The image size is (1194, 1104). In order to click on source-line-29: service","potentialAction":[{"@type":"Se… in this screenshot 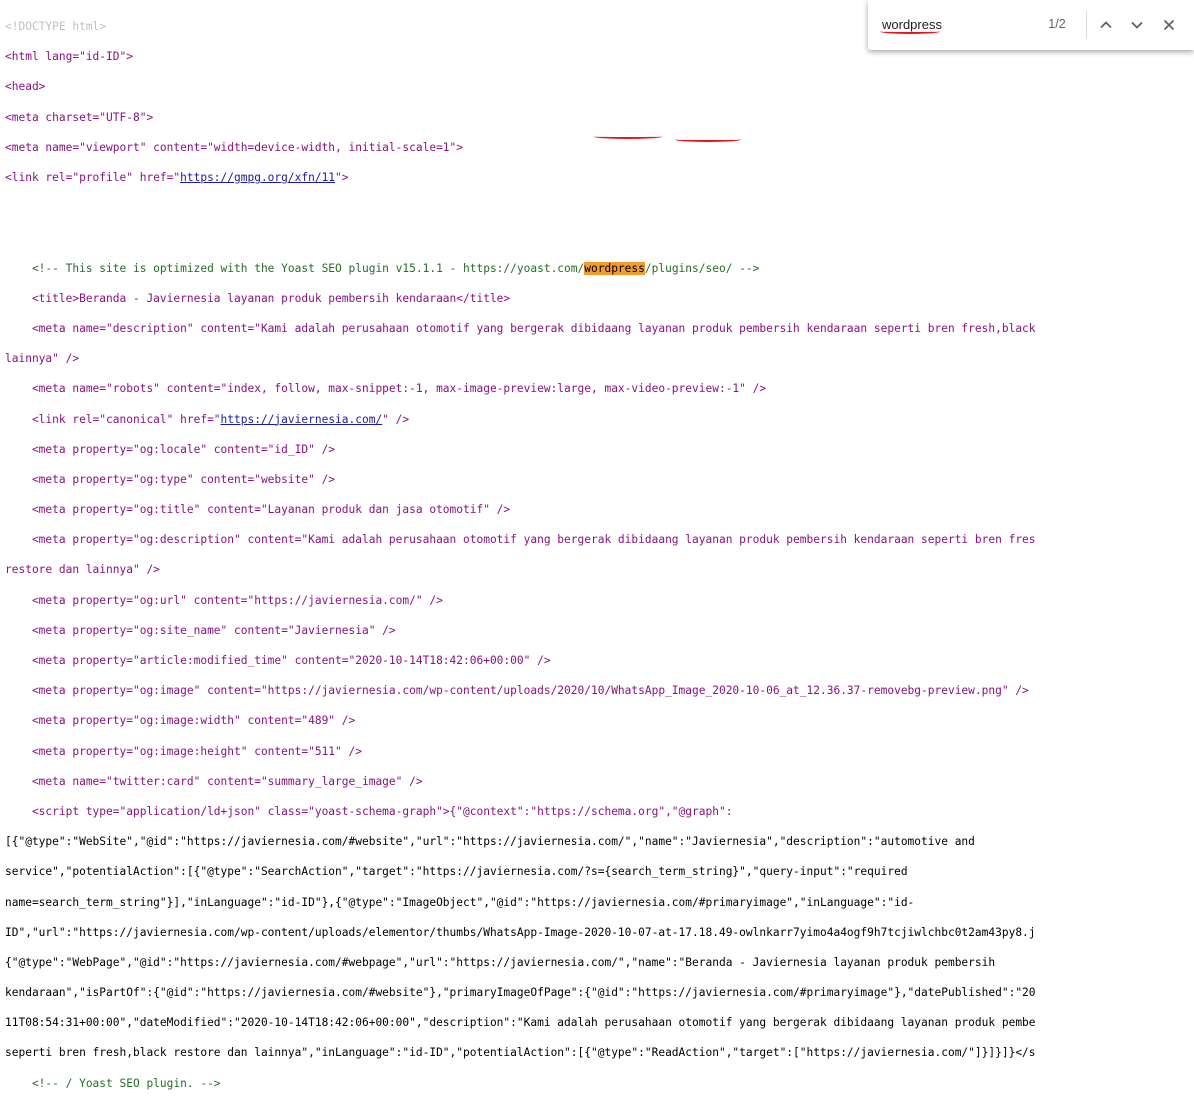, I will do `click(456, 872)`.